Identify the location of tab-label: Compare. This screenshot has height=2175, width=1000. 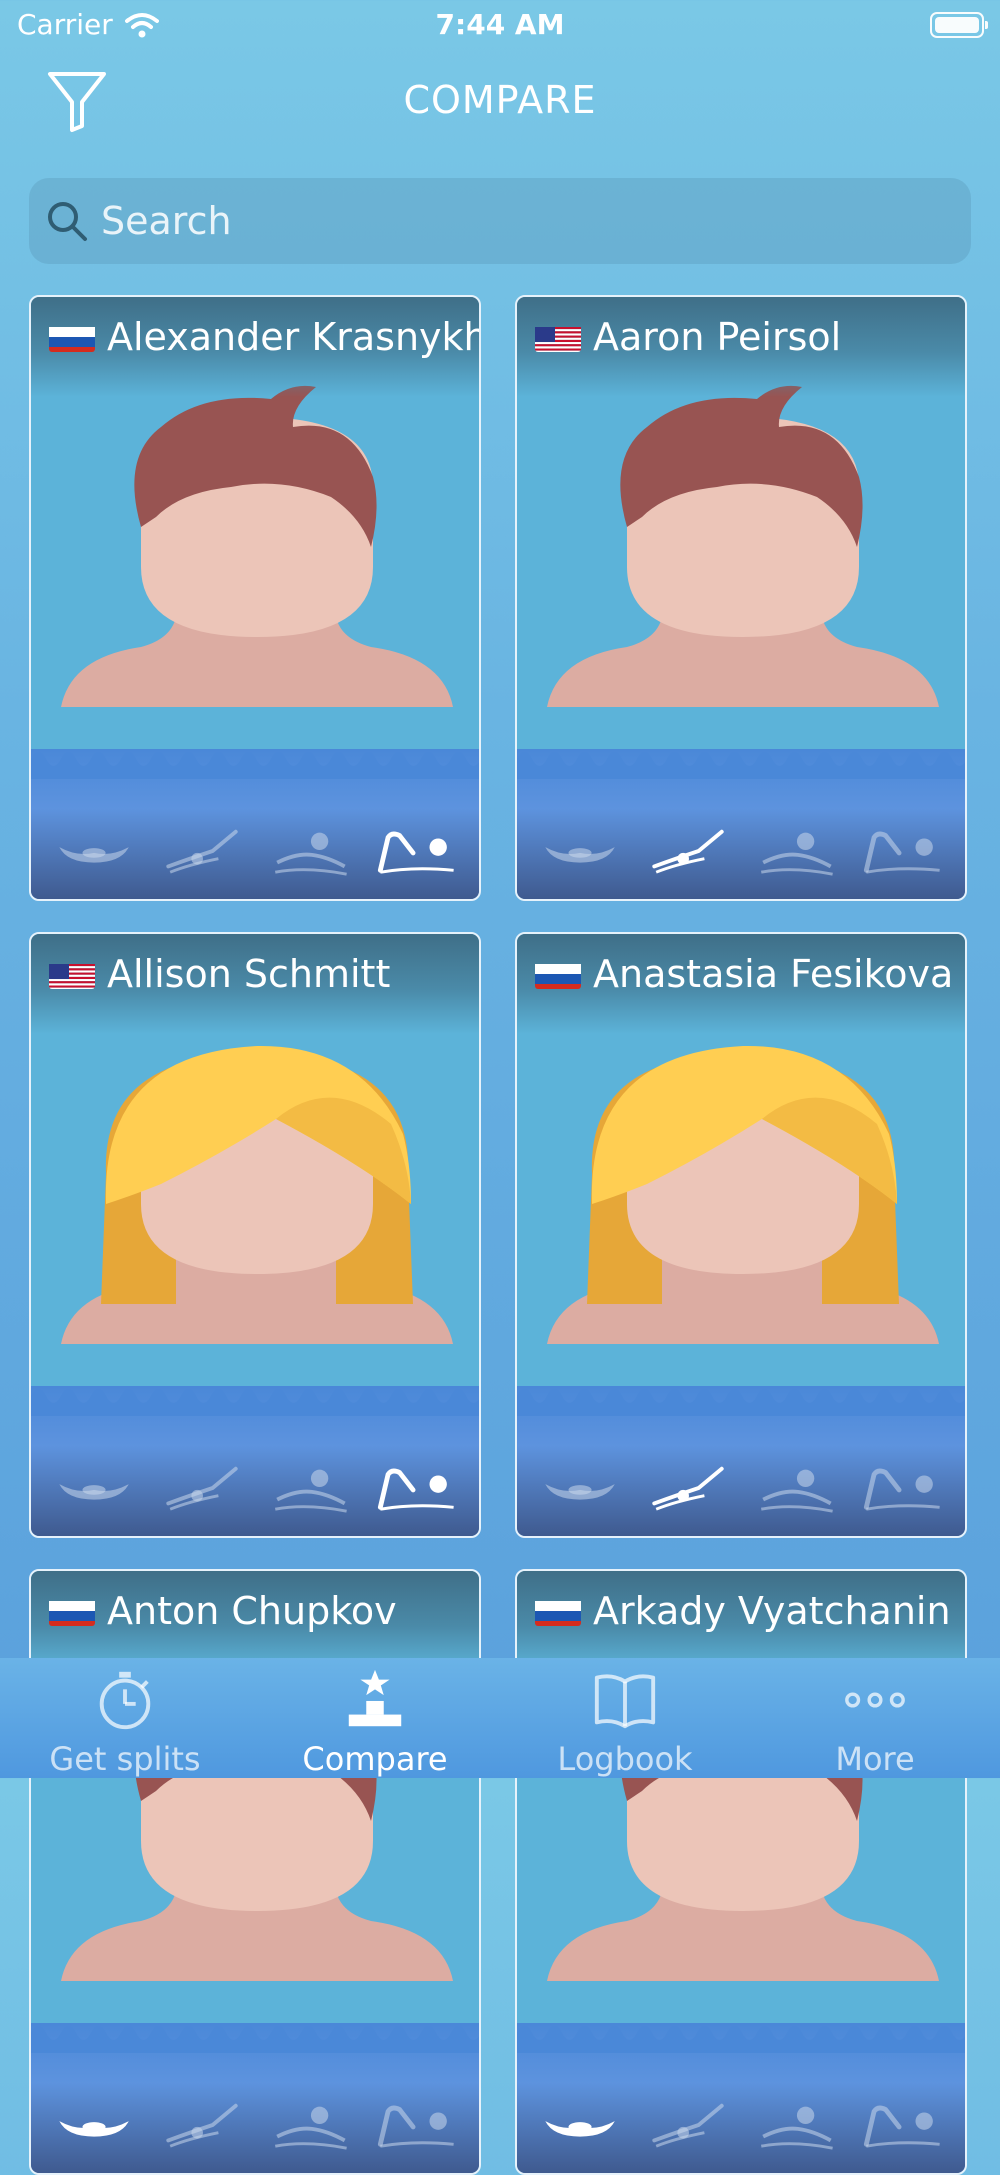
(375, 1759).